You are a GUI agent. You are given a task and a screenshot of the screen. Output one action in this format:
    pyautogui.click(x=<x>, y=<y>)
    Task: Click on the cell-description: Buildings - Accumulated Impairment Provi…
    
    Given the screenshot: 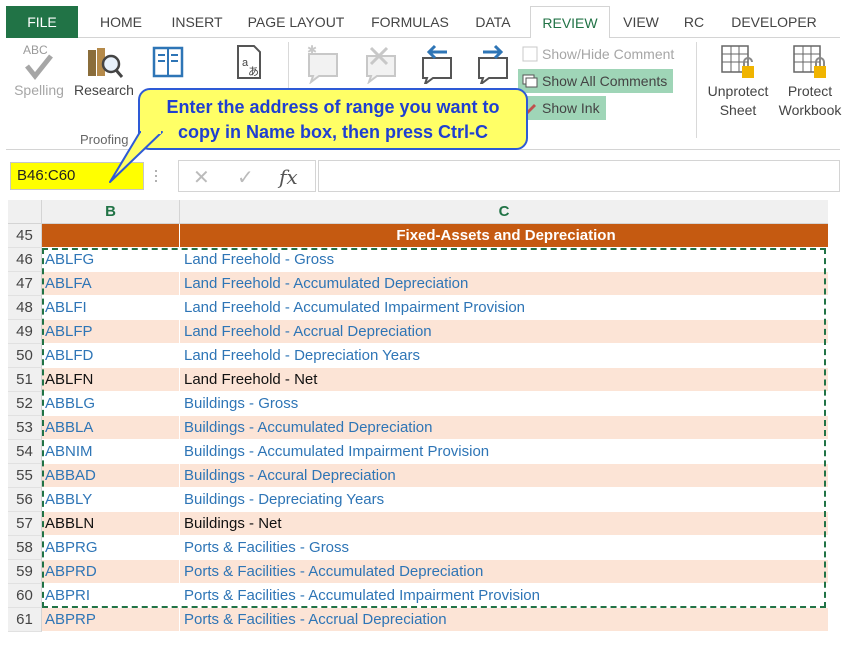 What is the action you would take?
    pyautogui.click(x=504, y=452)
    